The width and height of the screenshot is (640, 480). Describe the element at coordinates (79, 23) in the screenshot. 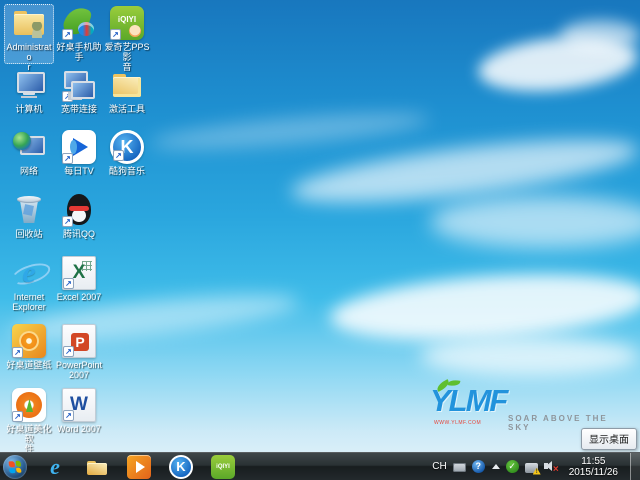

I see `haozhuo-phone-assistant-icon: ↗` at that location.